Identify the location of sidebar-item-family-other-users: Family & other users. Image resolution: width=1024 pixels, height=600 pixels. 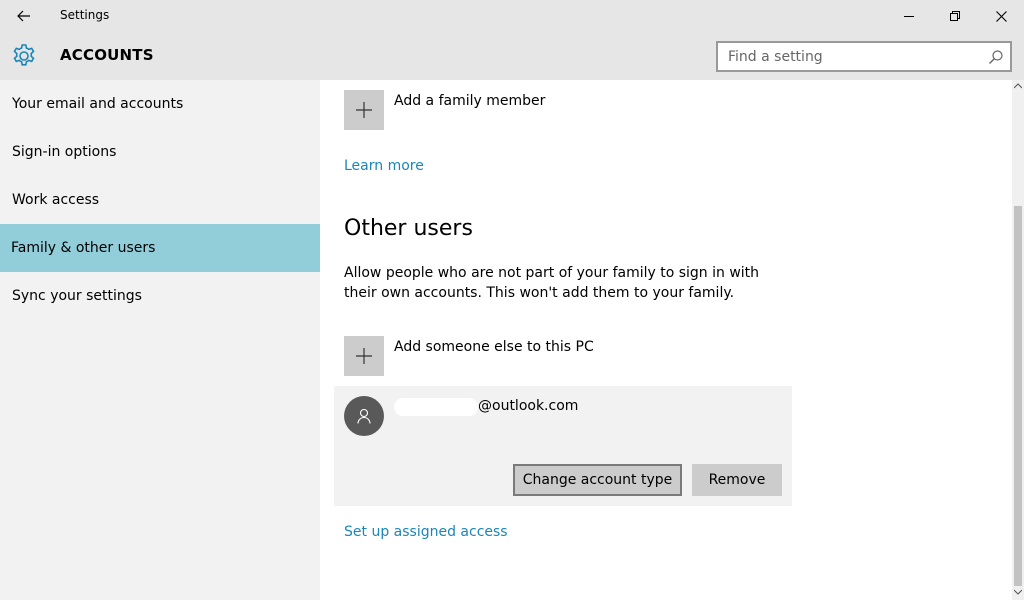
(160, 248).